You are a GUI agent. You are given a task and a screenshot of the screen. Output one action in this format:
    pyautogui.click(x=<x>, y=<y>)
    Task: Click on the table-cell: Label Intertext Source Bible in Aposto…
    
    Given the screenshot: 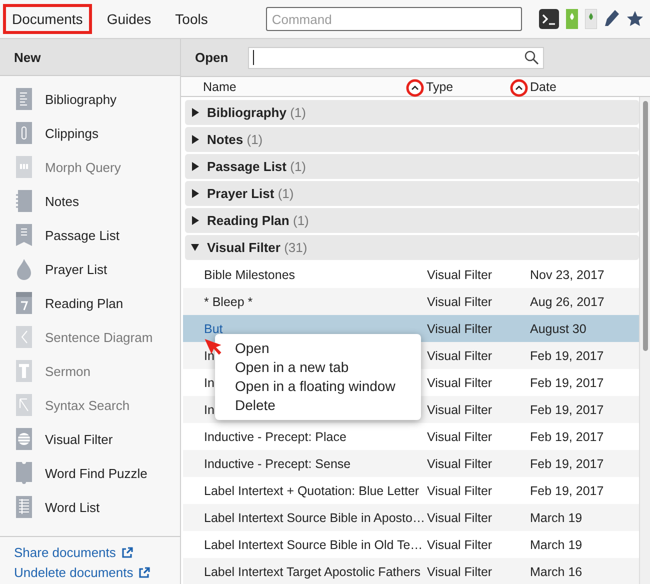 What is the action you would take?
    pyautogui.click(x=314, y=517)
    